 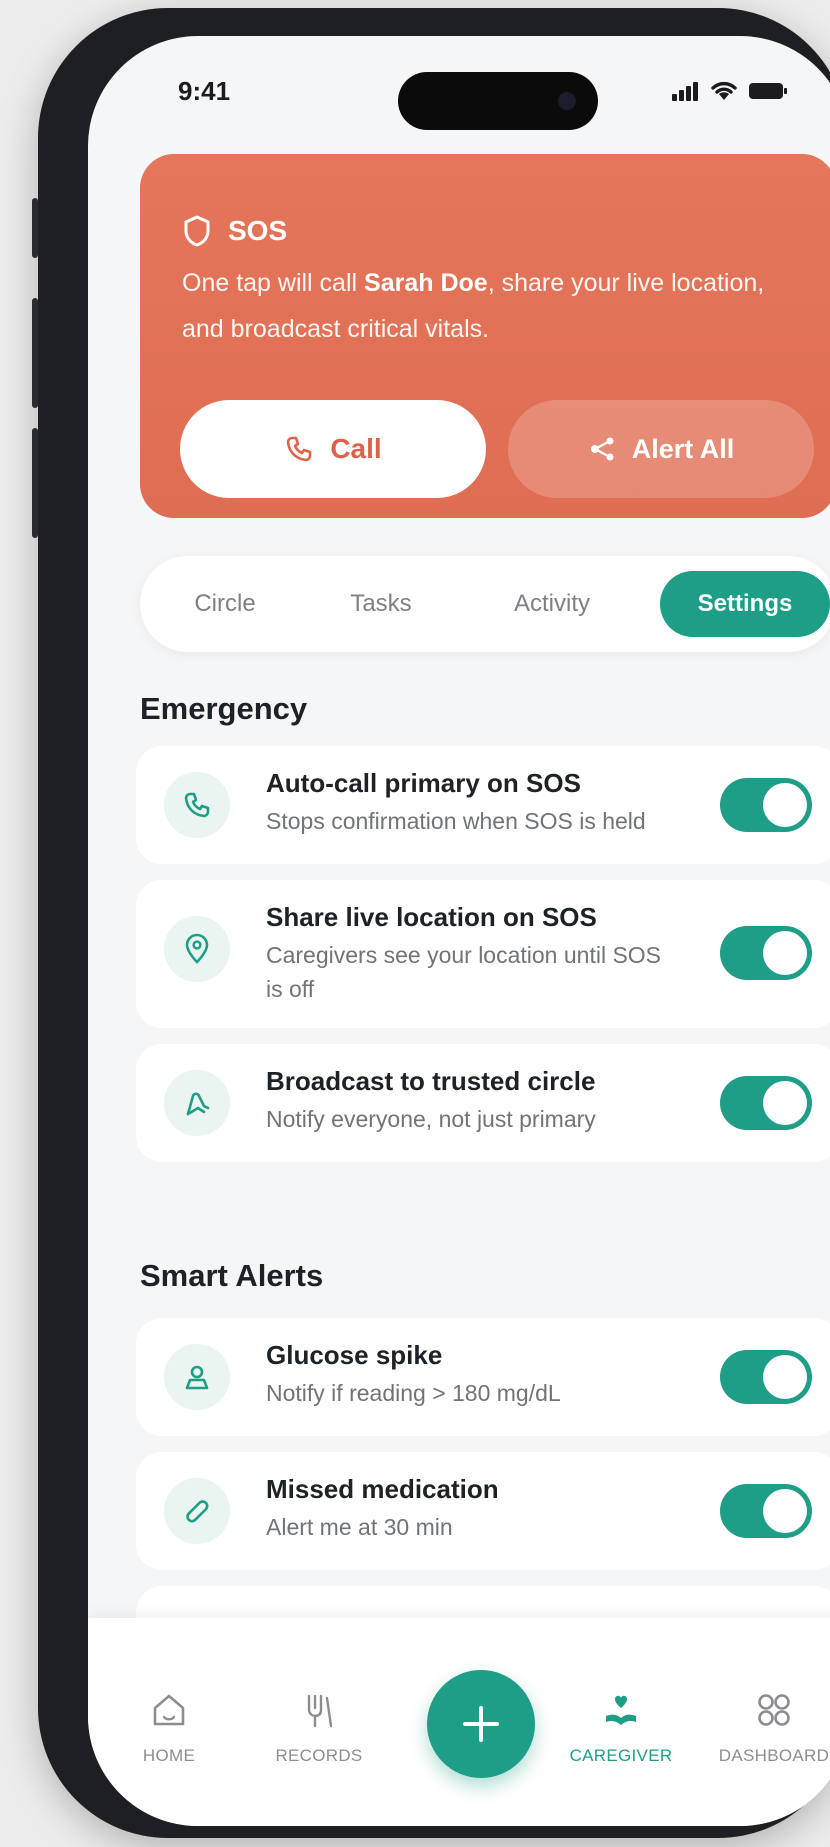 I want to click on nav-caregiver: CAREGIVER, so click(x=621, y=1703).